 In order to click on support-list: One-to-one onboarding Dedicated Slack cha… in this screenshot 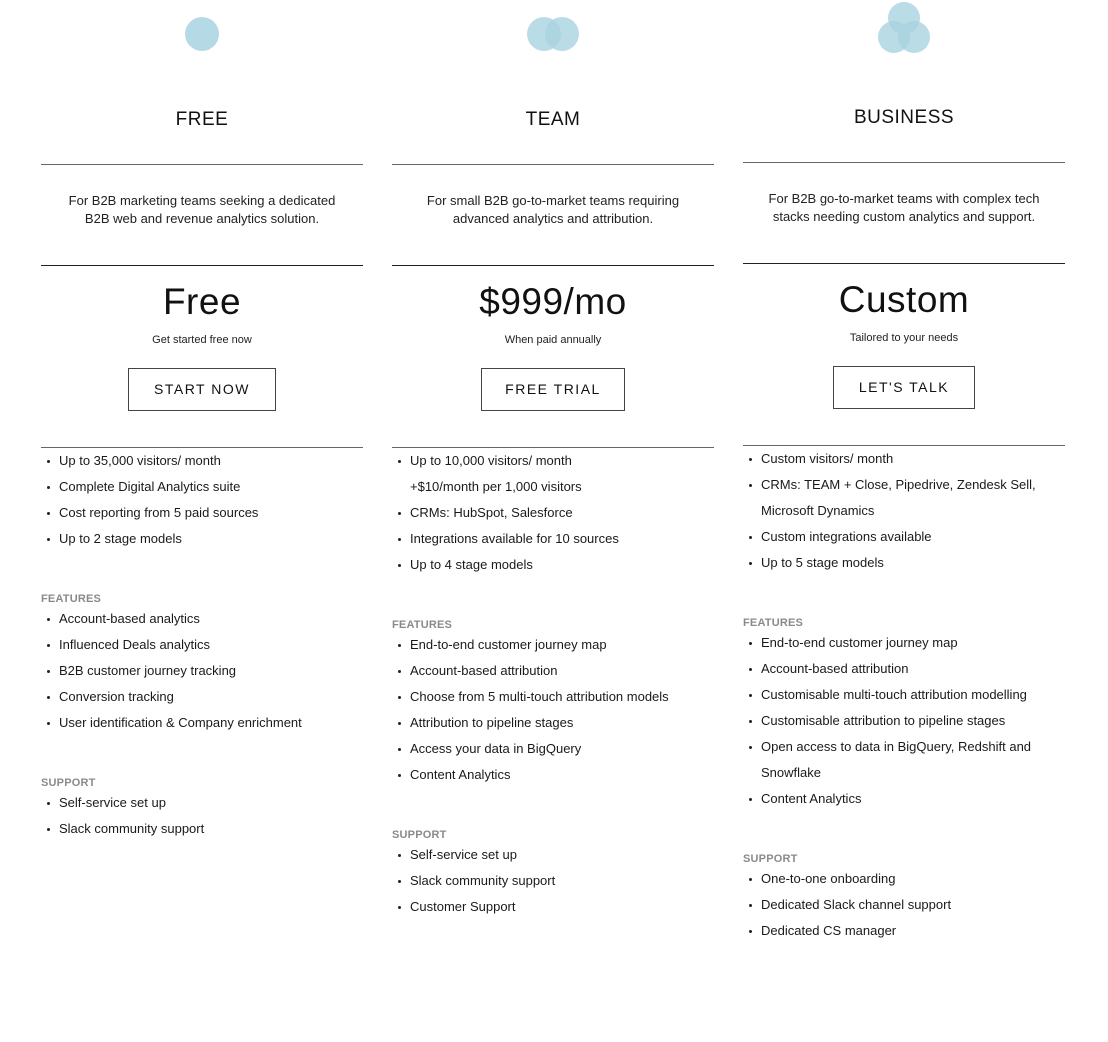, I will do `click(904, 905)`.